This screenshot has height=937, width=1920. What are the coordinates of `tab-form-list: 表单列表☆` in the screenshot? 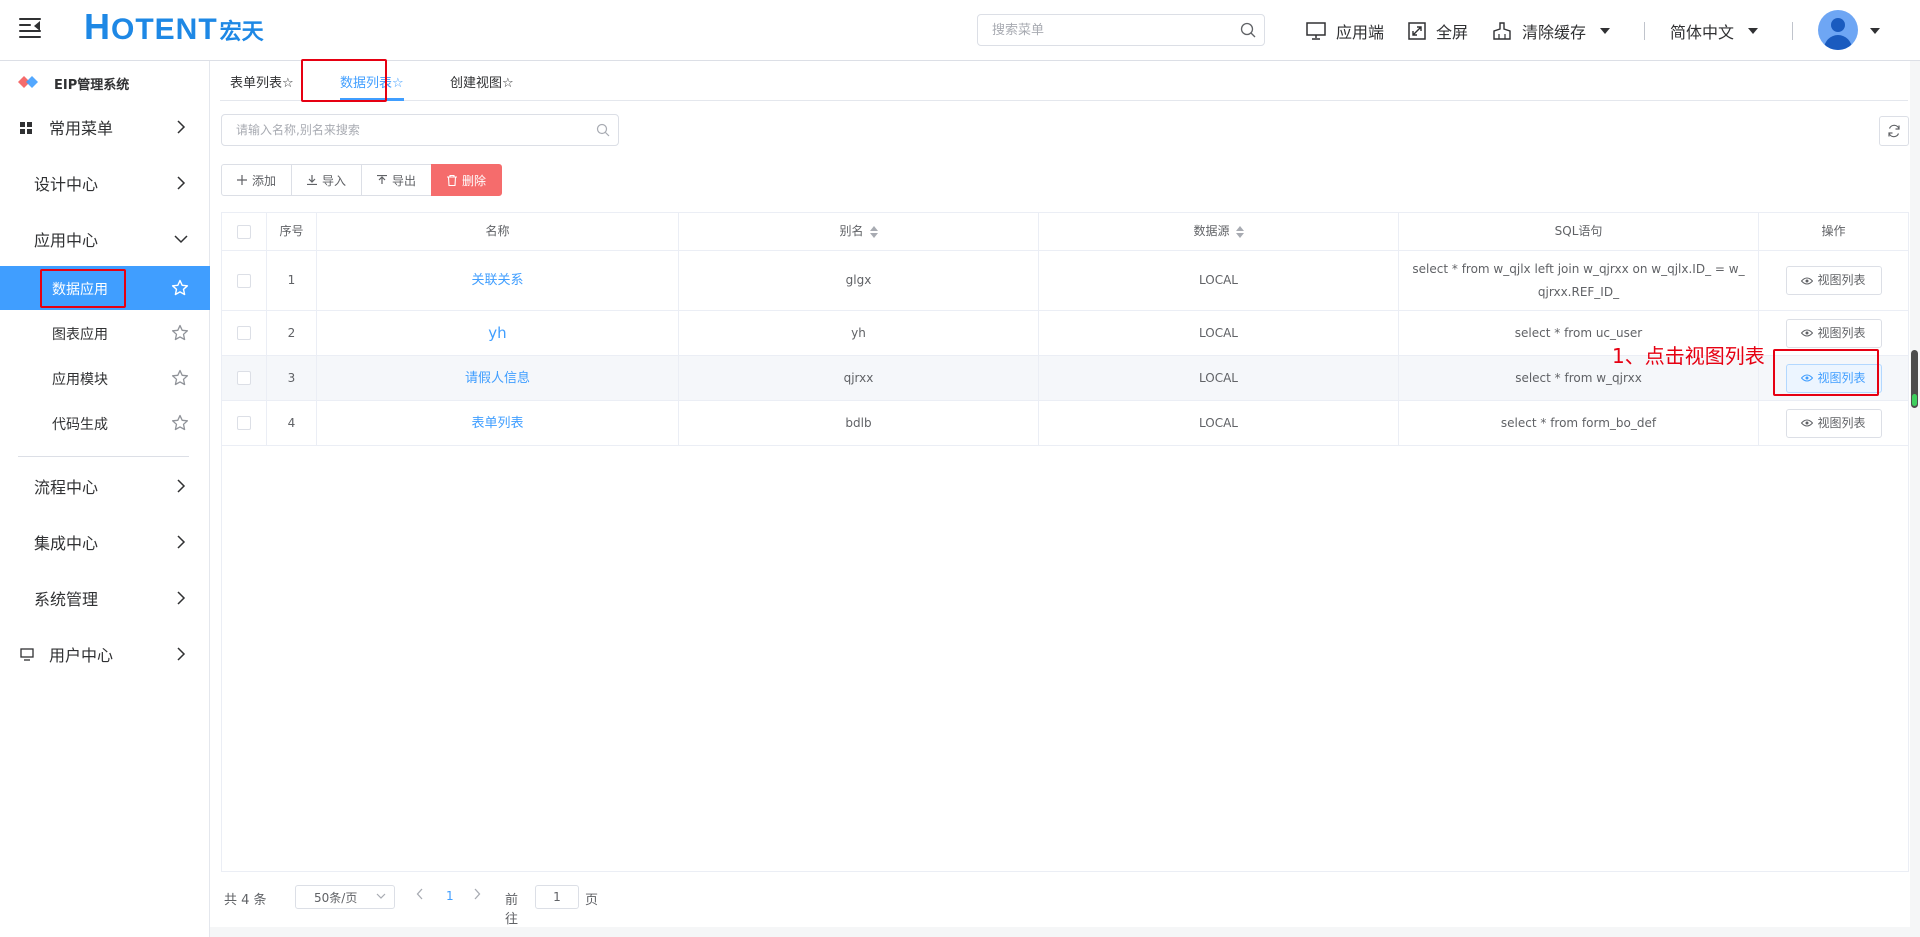 It's located at (262, 81).